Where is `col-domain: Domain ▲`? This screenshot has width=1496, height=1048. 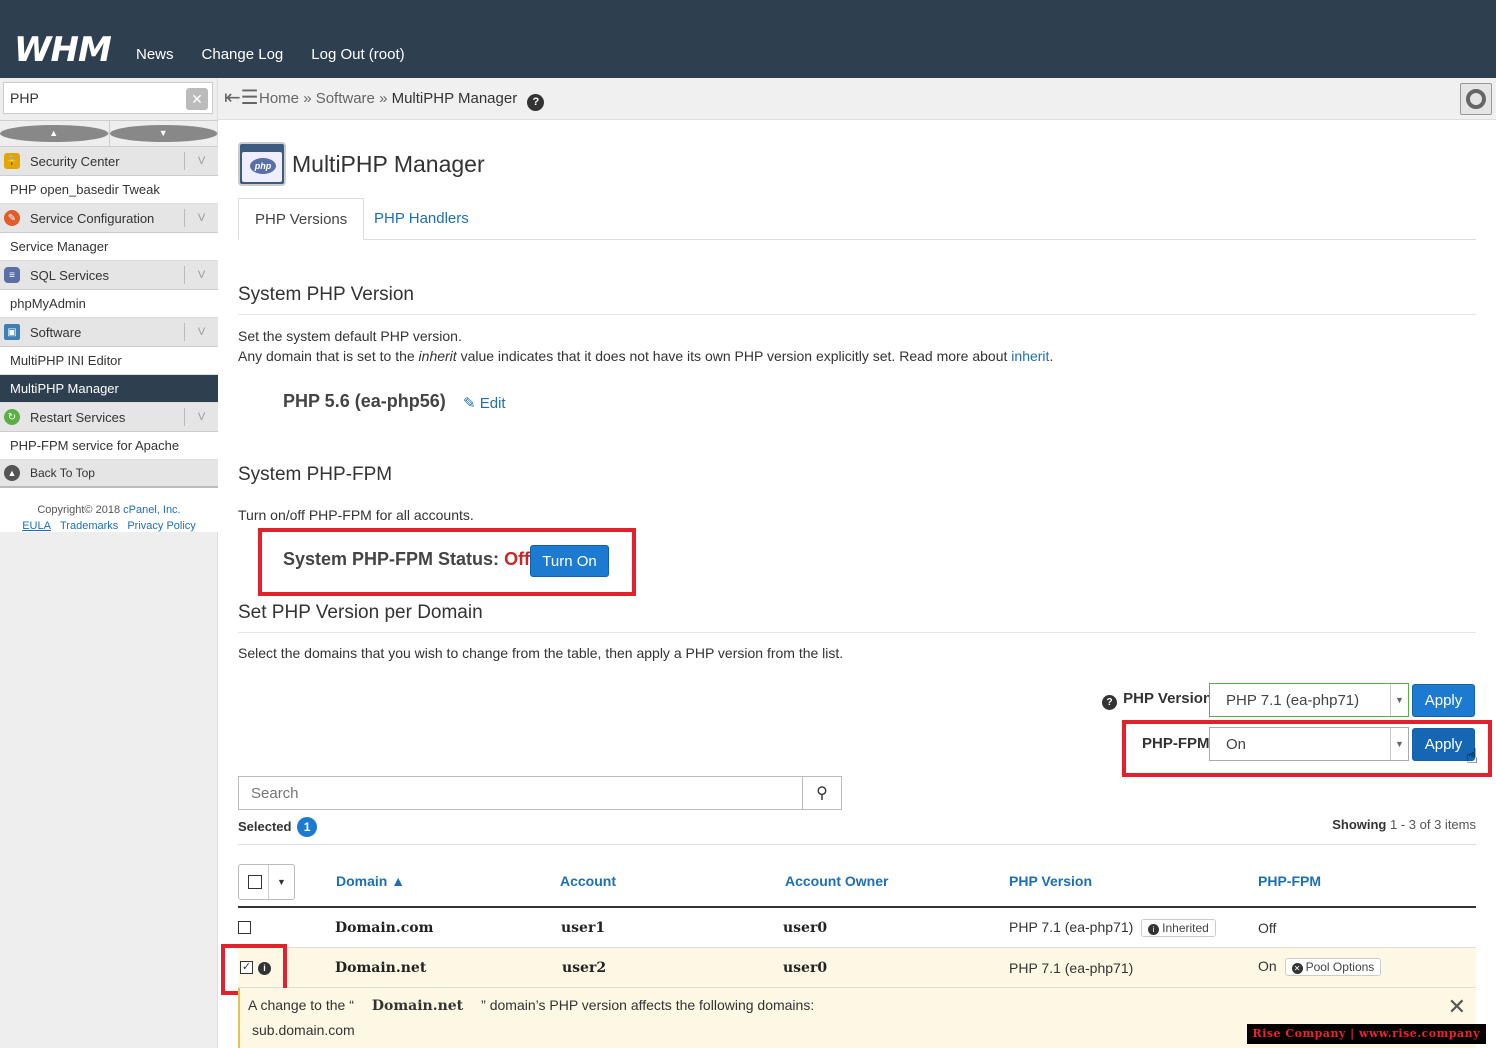
col-domain: Domain ▲ is located at coordinates (370, 881).